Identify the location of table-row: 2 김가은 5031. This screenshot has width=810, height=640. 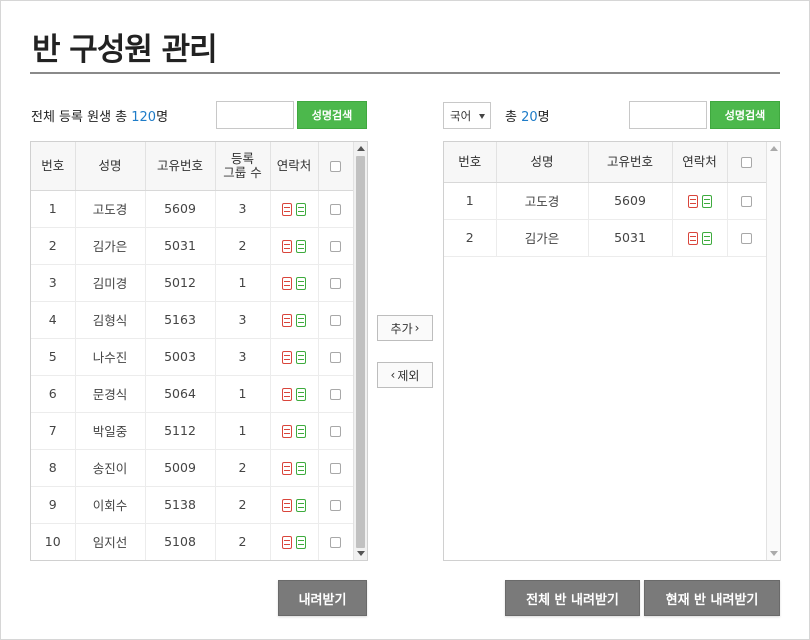
(605, 238).